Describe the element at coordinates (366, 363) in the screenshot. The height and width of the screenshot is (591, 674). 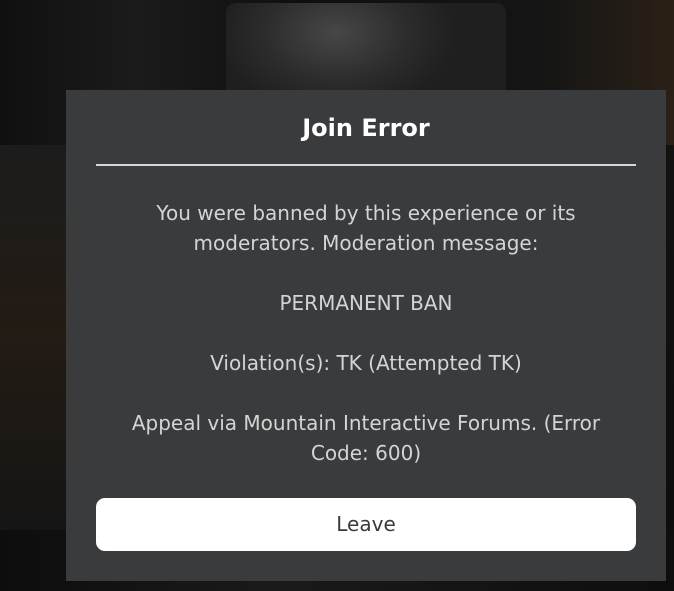
I see `violation-text: Violation(s): TK (Attempted TK)` at that location.